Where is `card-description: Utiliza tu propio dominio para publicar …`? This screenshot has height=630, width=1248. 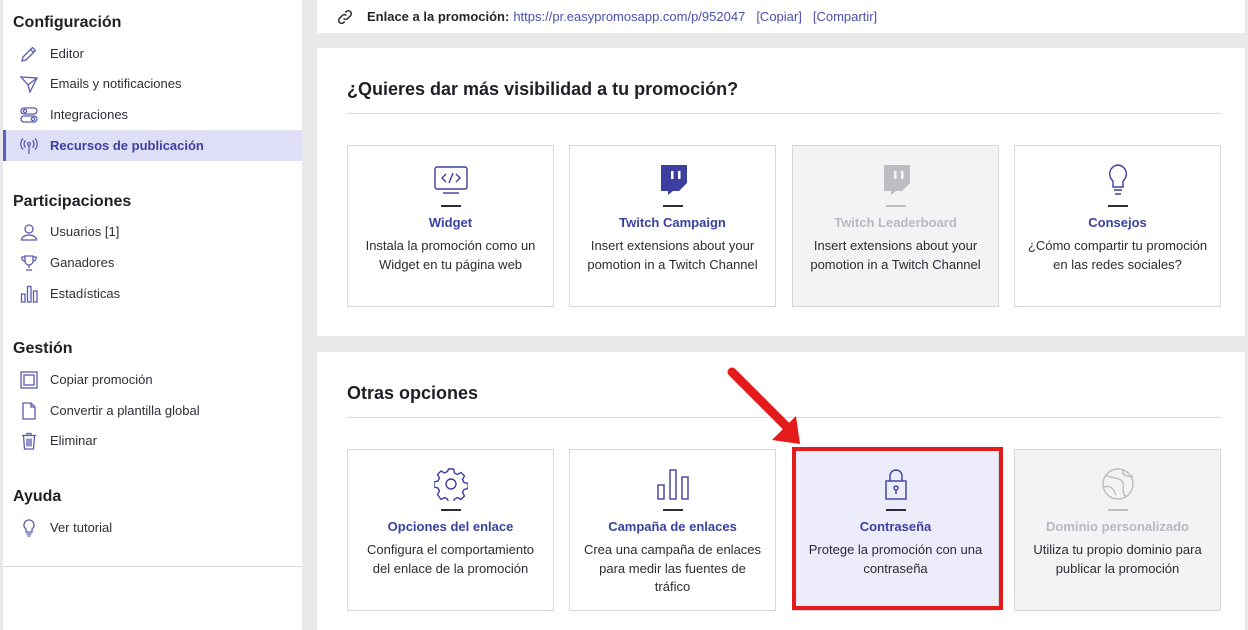 card-description: Utiliza tu propio dominio para publicar … is located at coordinates (1117, 559).